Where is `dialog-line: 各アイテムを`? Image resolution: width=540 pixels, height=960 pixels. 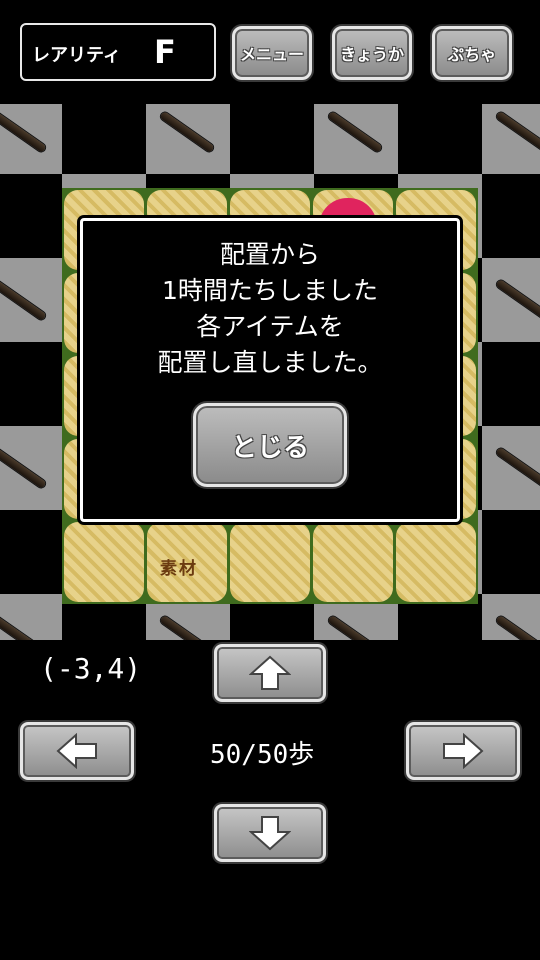
dialog-line: 各アイテムを is located at coordinates (270, 326).